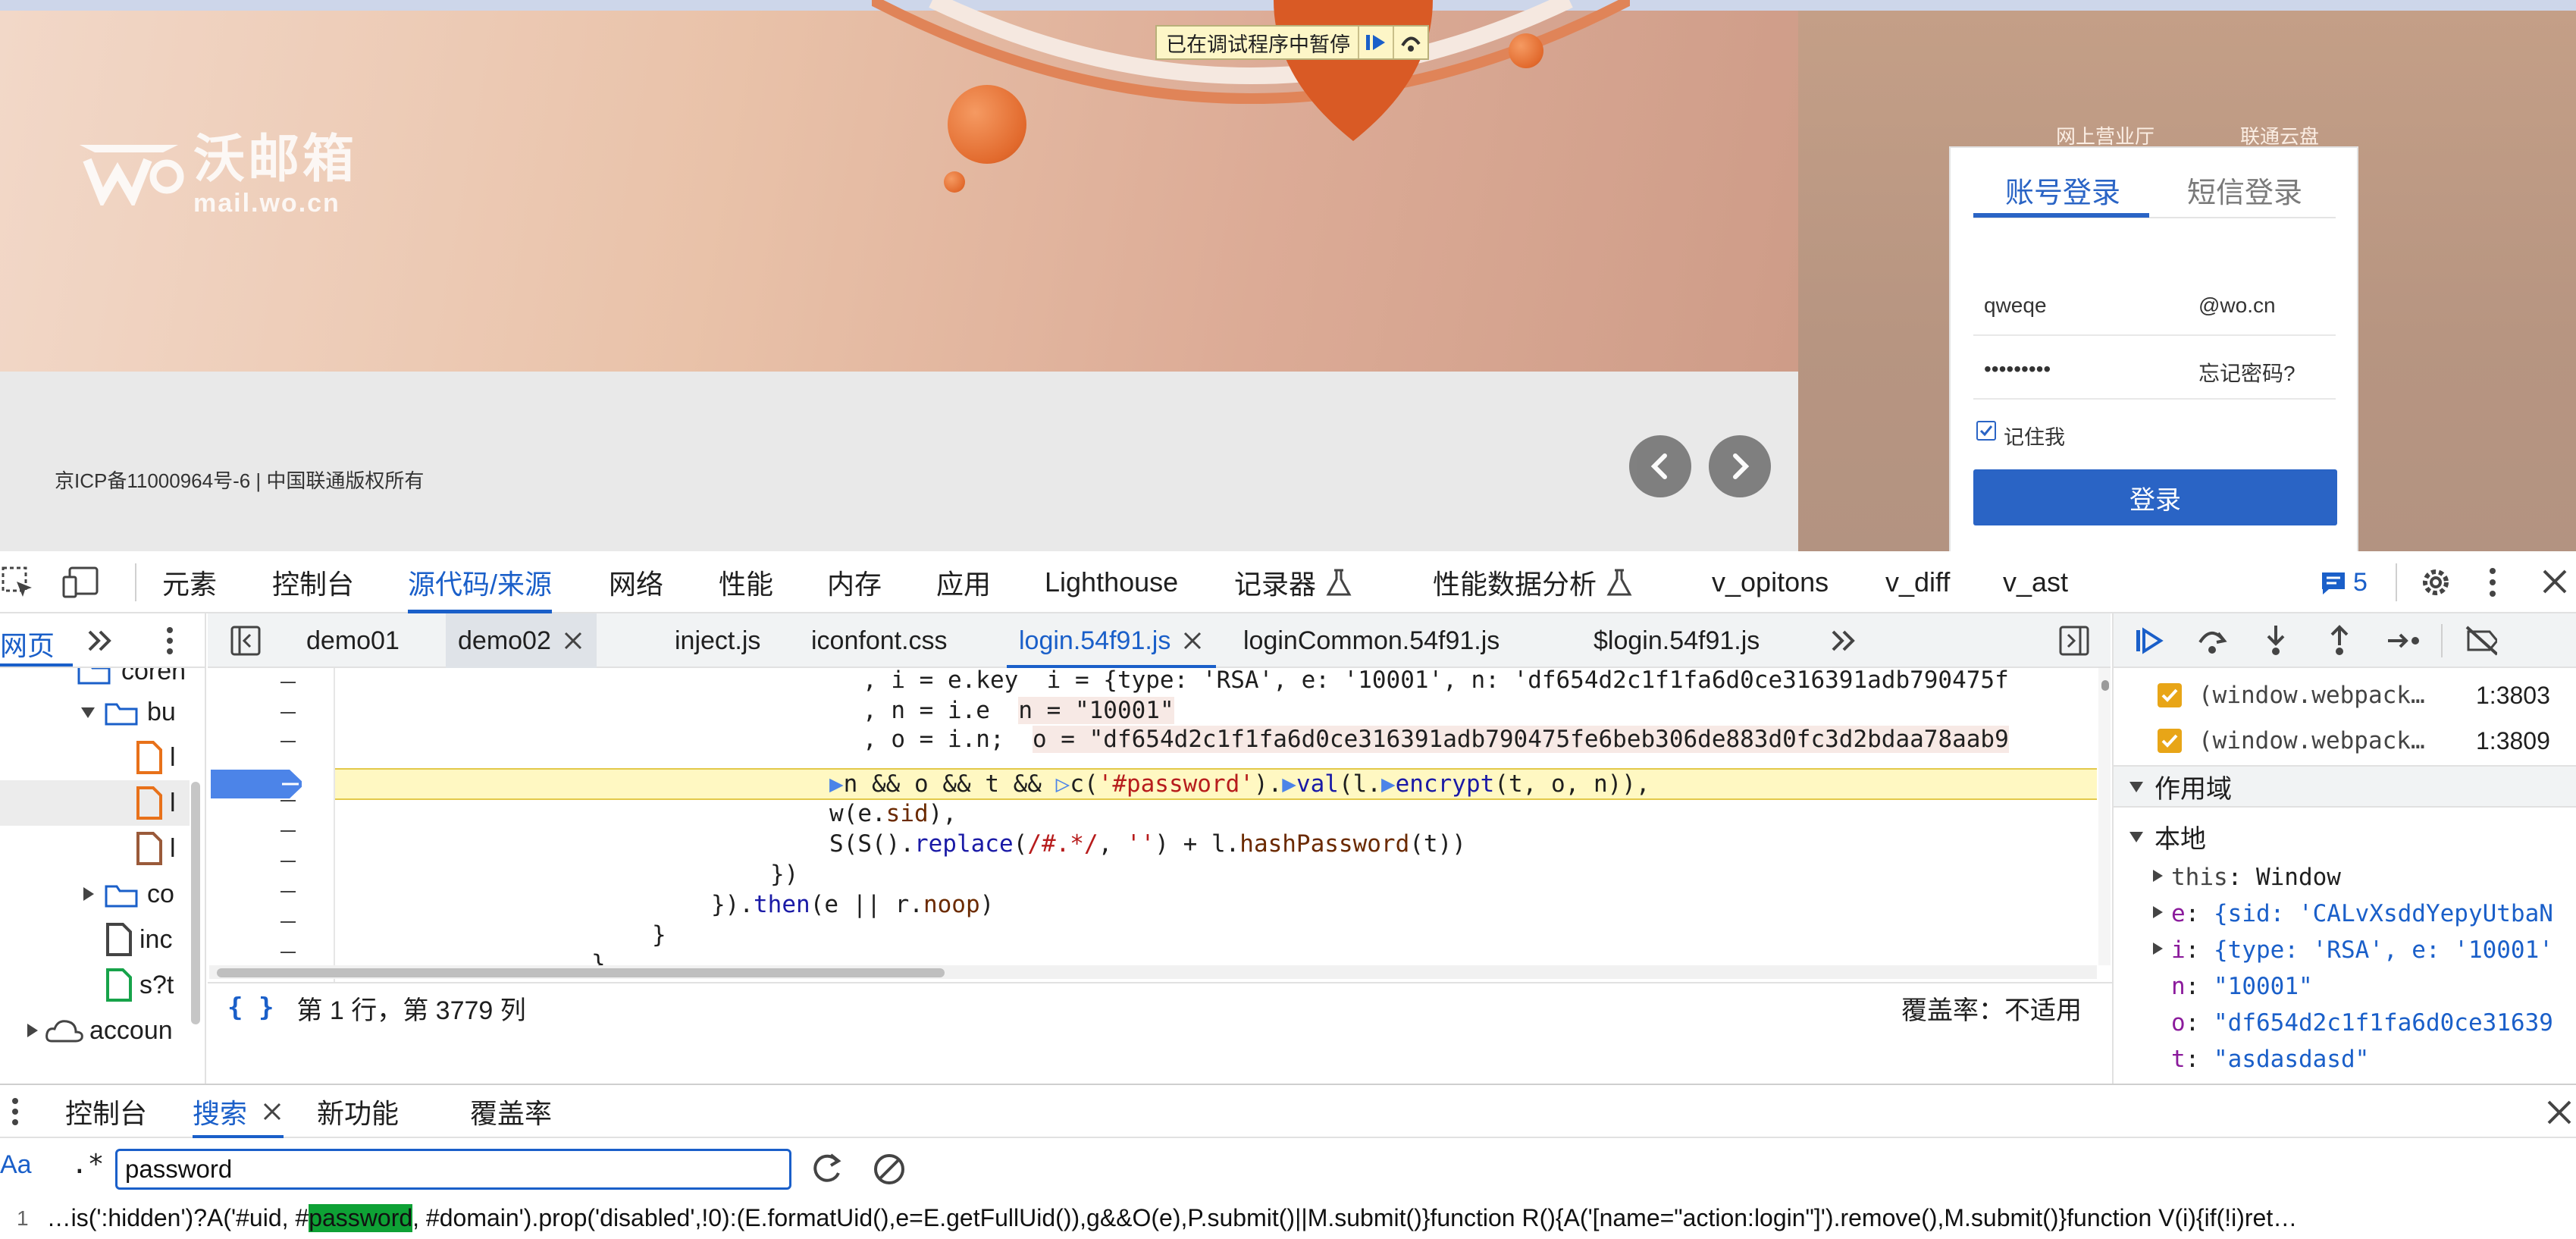 This screenshot has width=2576, height=1239. What do you see at coordinates (2244, 190) in the screenshot?
I see `tab-sms-login: 短信登录` at bounding box center [2244, 190].